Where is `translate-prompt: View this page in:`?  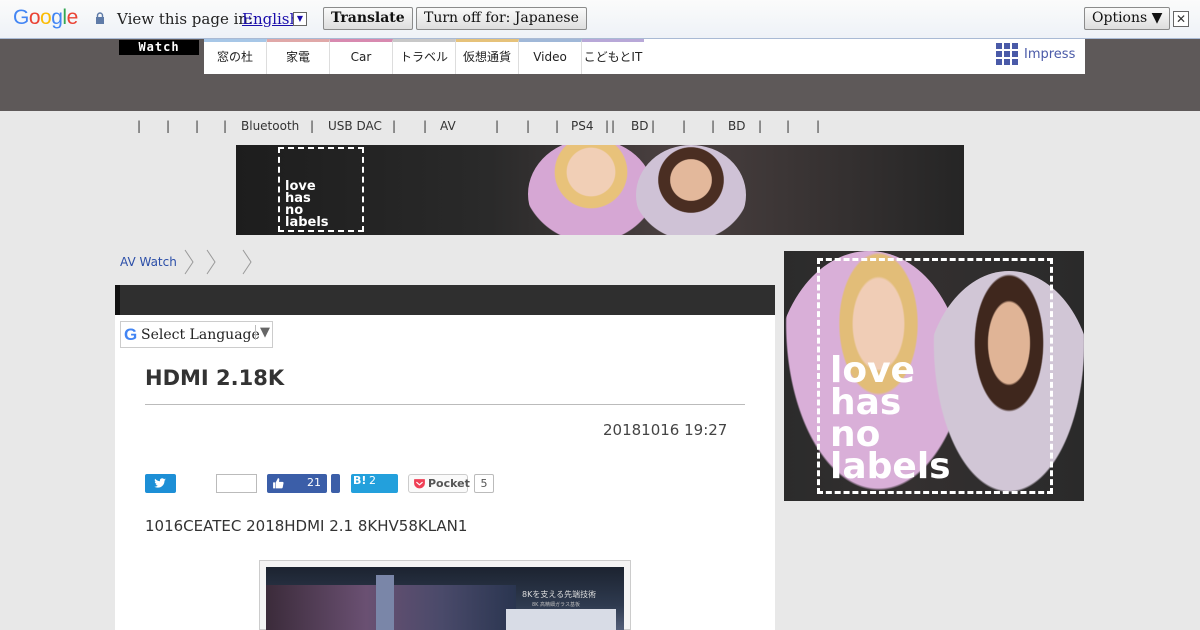 translate-prompt: View this page in: is located at coordinates (185, 19).